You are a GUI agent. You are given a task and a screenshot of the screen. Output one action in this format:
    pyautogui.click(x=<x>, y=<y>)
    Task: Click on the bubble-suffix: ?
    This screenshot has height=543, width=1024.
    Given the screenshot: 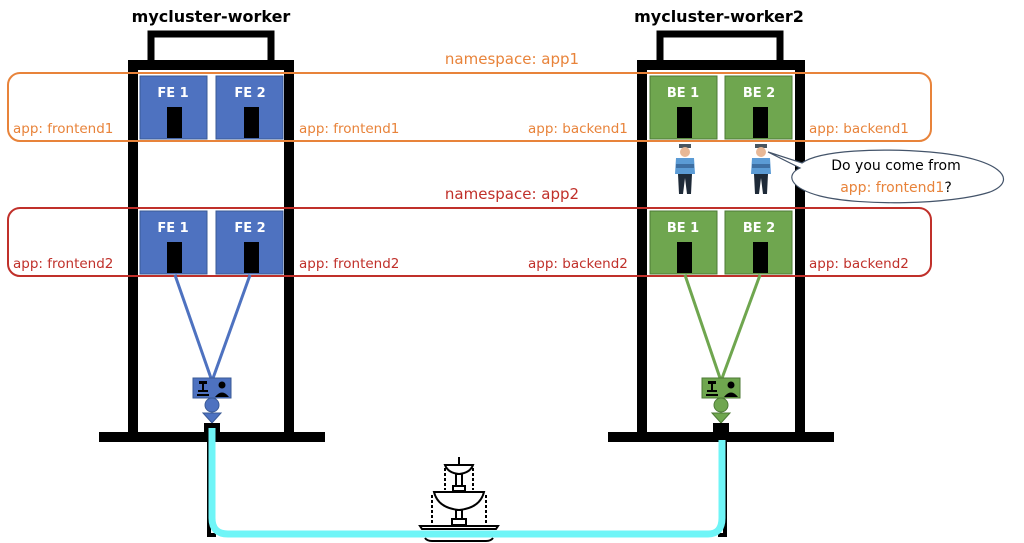 What is the action you would take?
    pyautogui.click(x=947, y=188)
    